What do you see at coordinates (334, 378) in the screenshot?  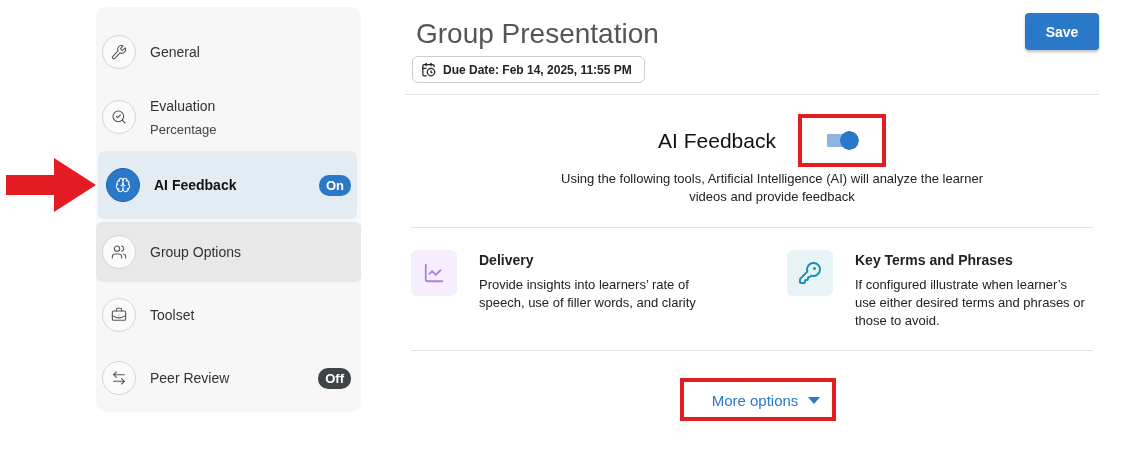 I see `status-badge: Off` at bounding box center [334, 378].